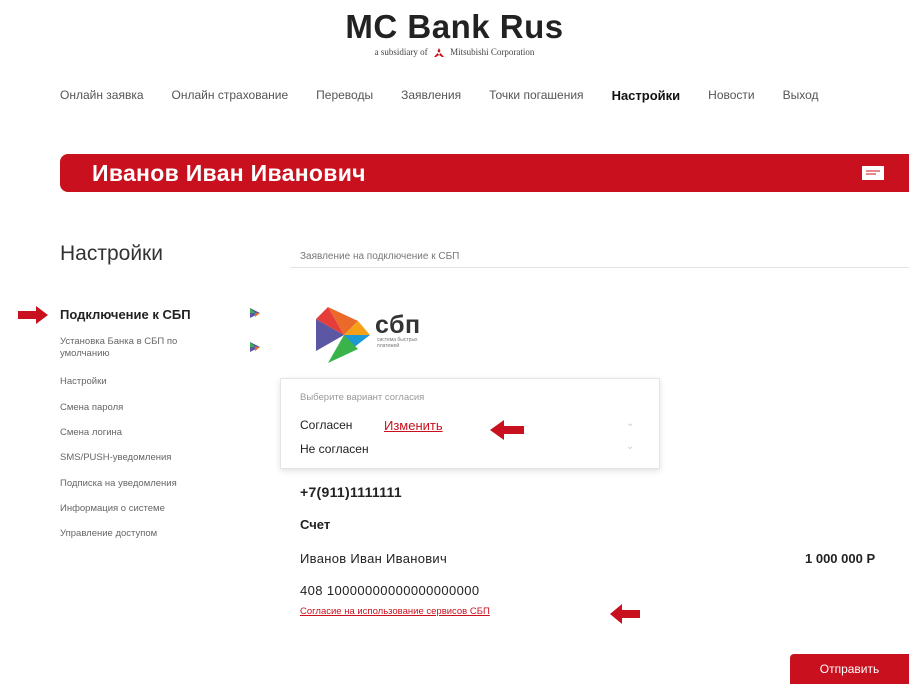 The height and width of the screenshot is (684, 909). Describe the element at coordinates (112, 509) in the screenshot. I see `sidebar-item-system-info: Информация о системе` at that location.